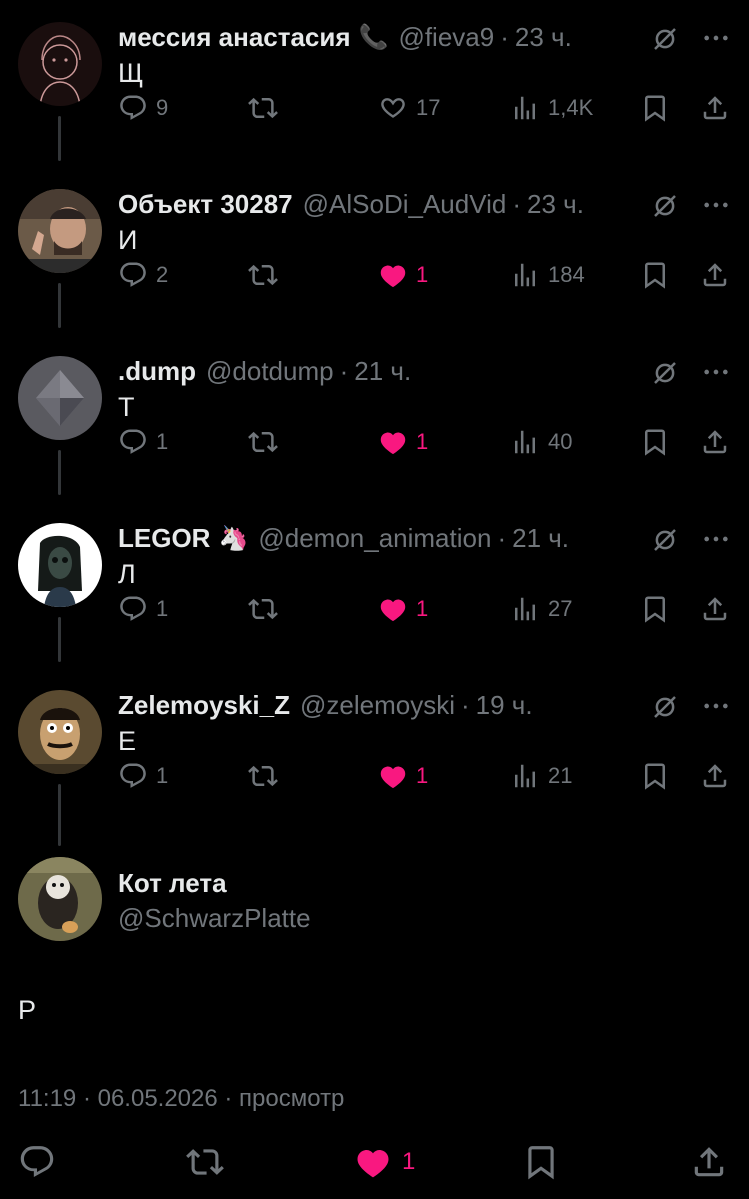  What do you see at coordinates (428, 107) in the screenshot?
I see `like-count: 17` at bounding box center [428, 107].